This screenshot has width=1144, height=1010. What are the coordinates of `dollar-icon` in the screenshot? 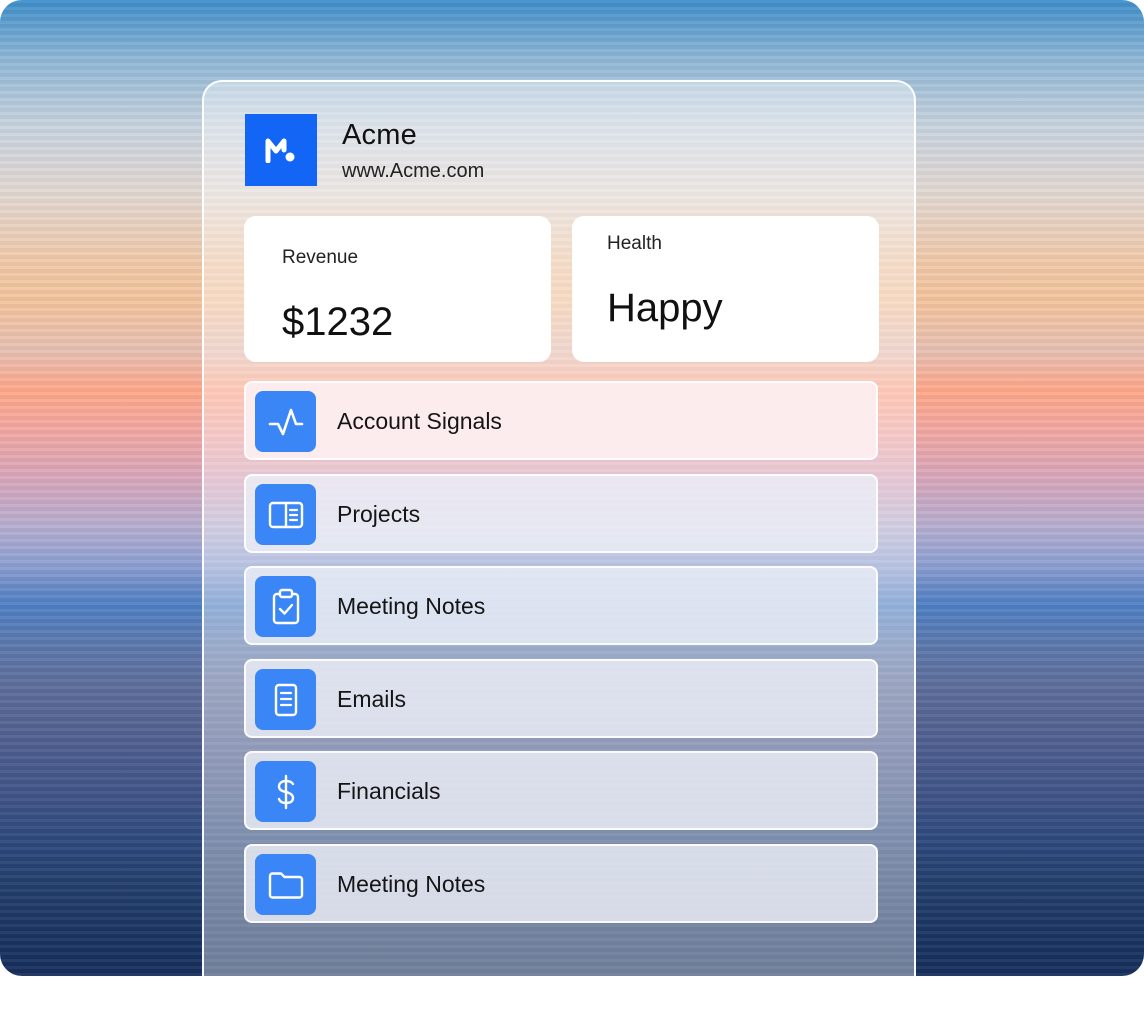 It's located at (285, 791).